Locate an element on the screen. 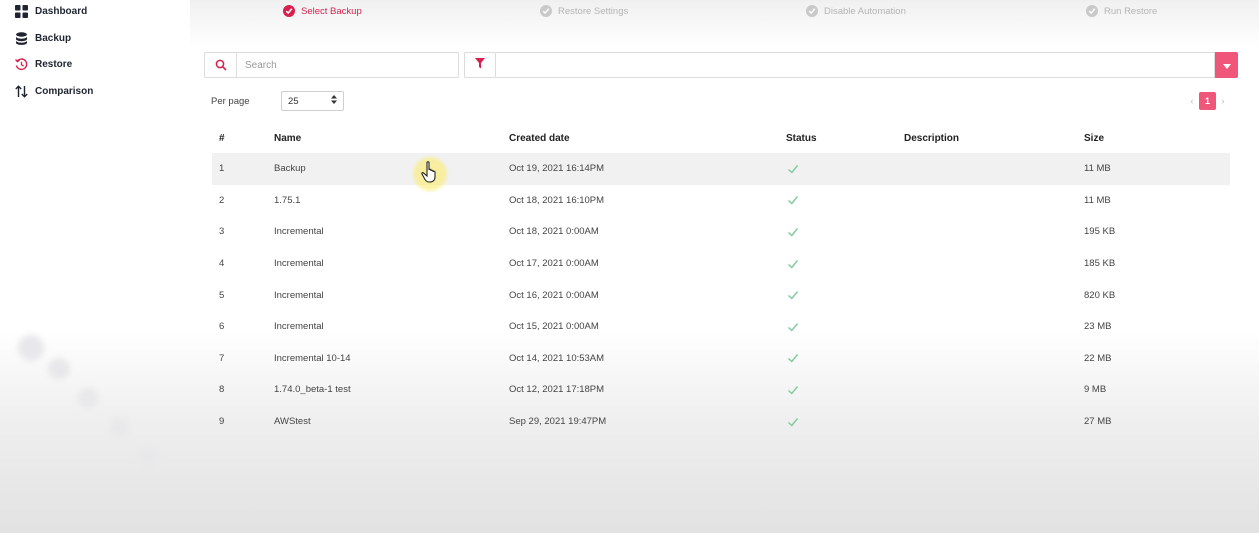  row-number: 6 is located at coordinates (222, 327).